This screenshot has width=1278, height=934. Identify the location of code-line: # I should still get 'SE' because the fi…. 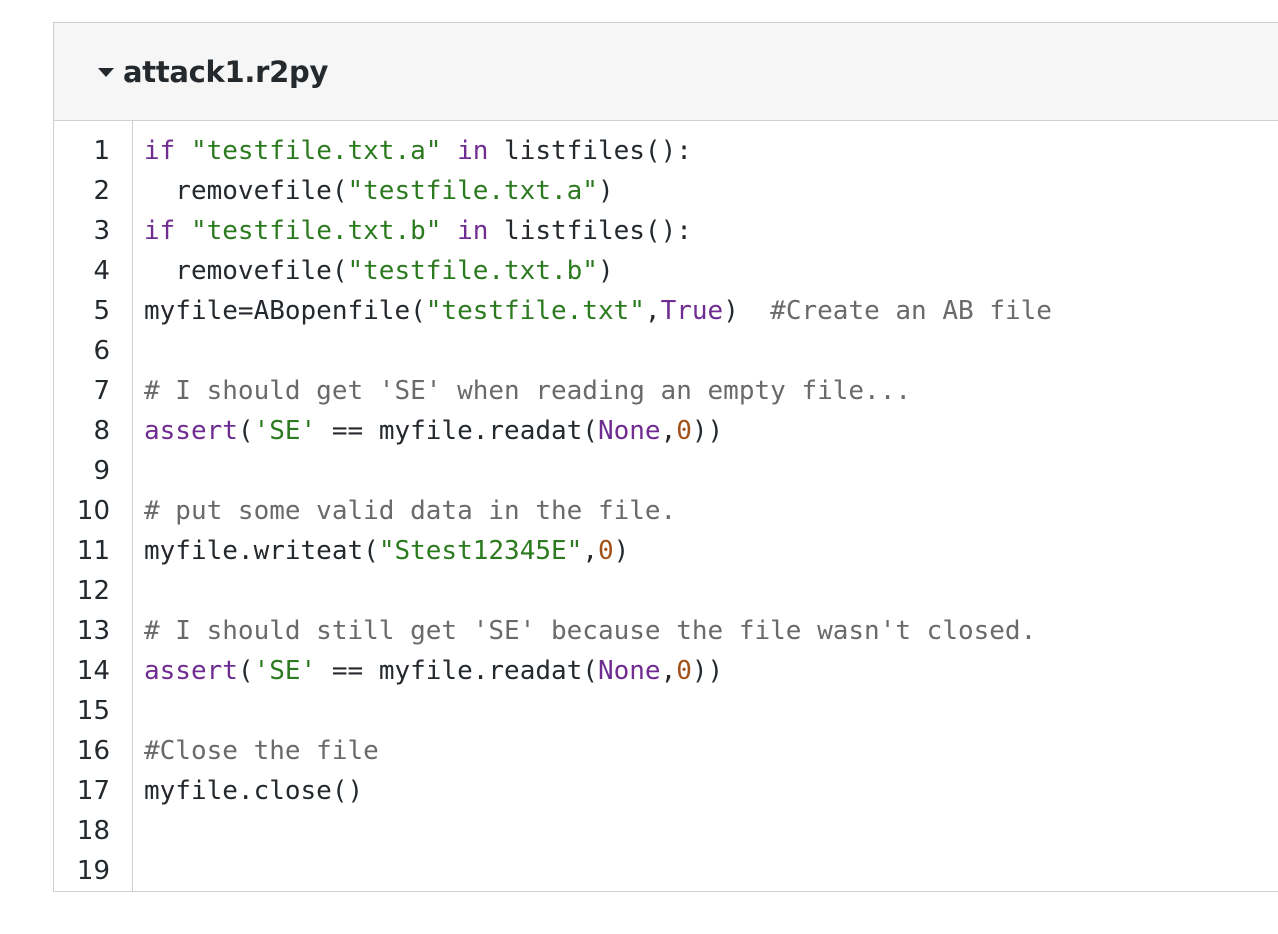
(598, 631).